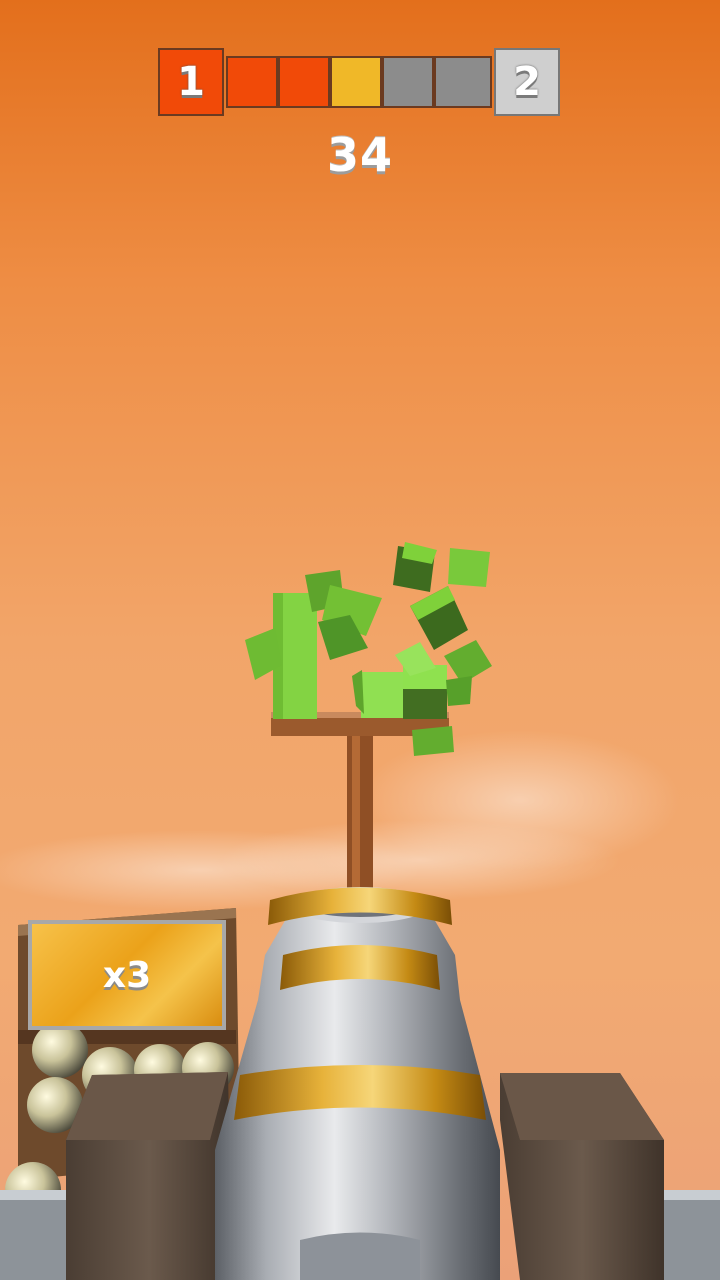 The width and height of the screenshot is (720, 1280). I want to click on ammo-multiplier-label: x3, so click(127, 975).